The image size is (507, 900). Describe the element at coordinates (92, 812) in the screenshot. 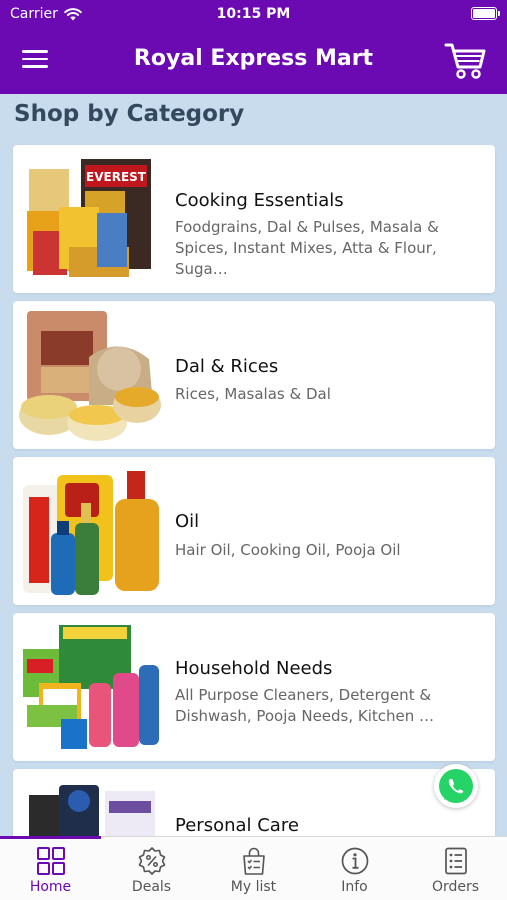

I see `personal-care-image` at that location.